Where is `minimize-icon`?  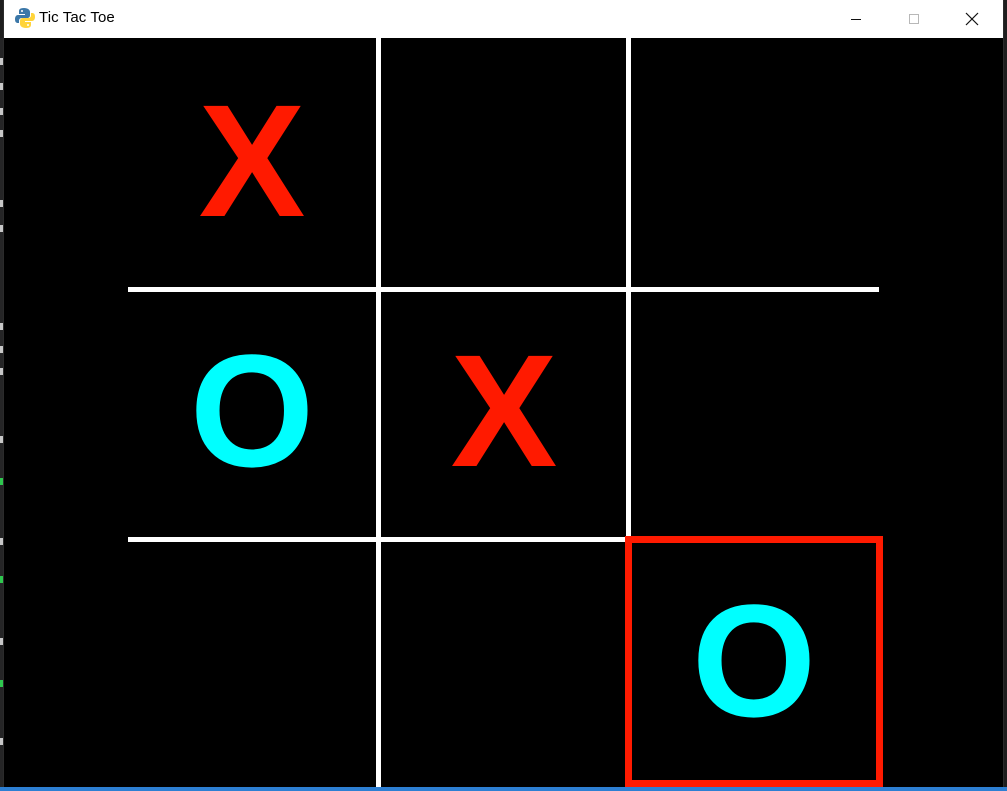 minimize-icon is located at coordinates (856, 19).